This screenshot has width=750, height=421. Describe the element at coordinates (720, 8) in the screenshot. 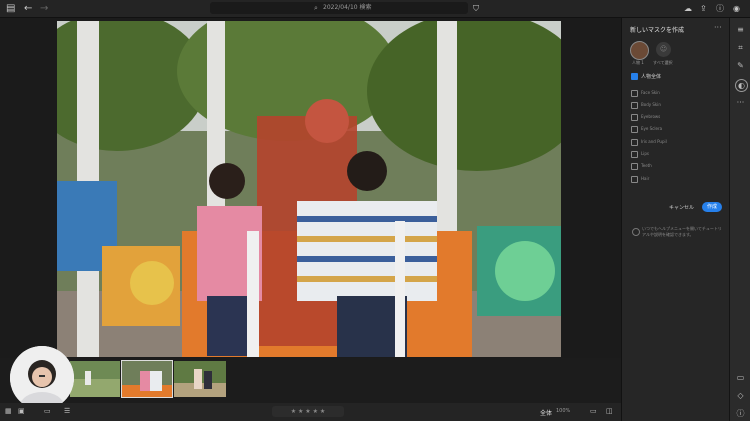

I see `help-icon: ⓘ` at that location.